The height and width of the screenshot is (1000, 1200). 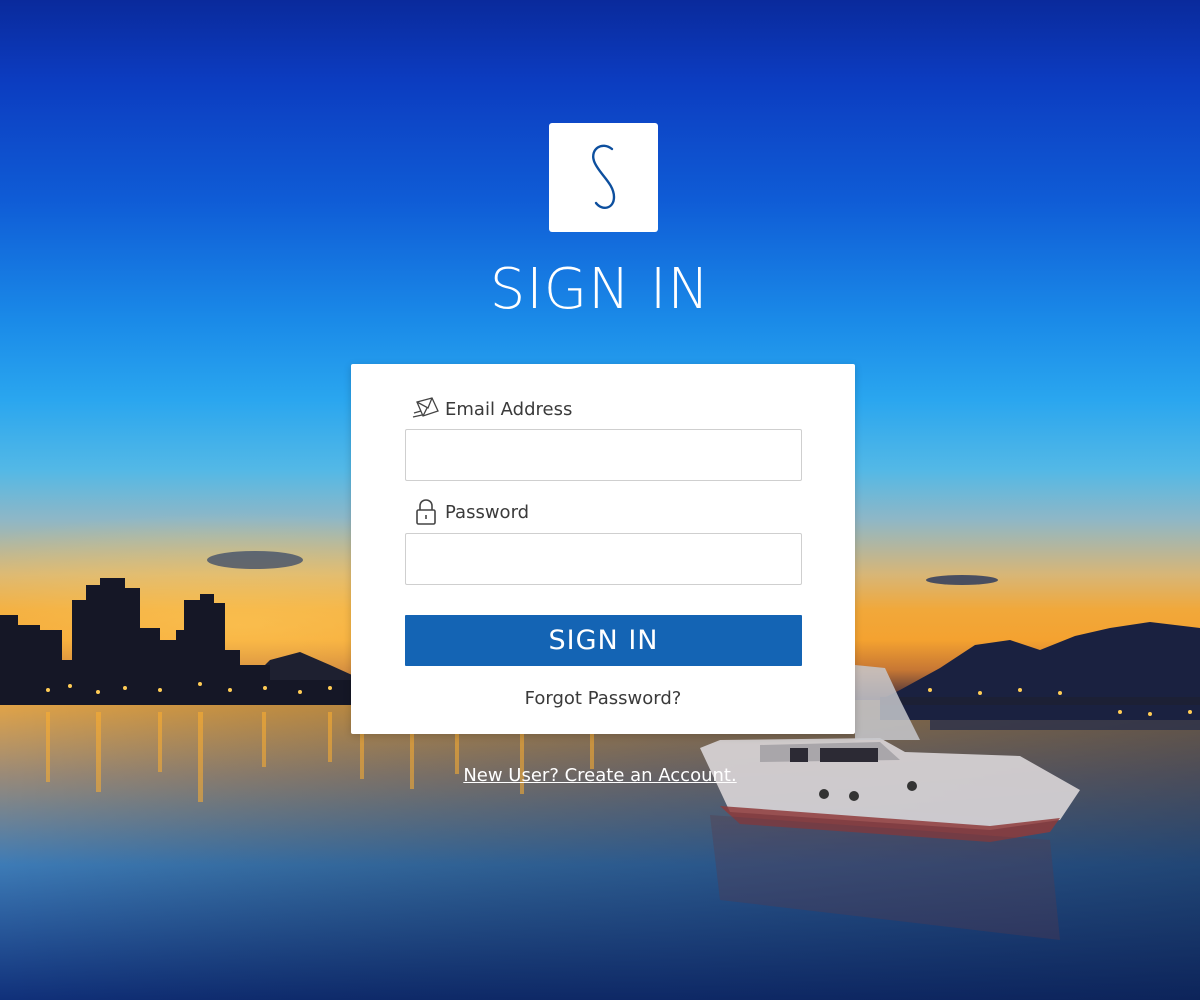 What do you see at coordinates (600, 775) in the screenshot?
I see `create-account-link: New User? Create an Account.` at bounding box center [600, 775].